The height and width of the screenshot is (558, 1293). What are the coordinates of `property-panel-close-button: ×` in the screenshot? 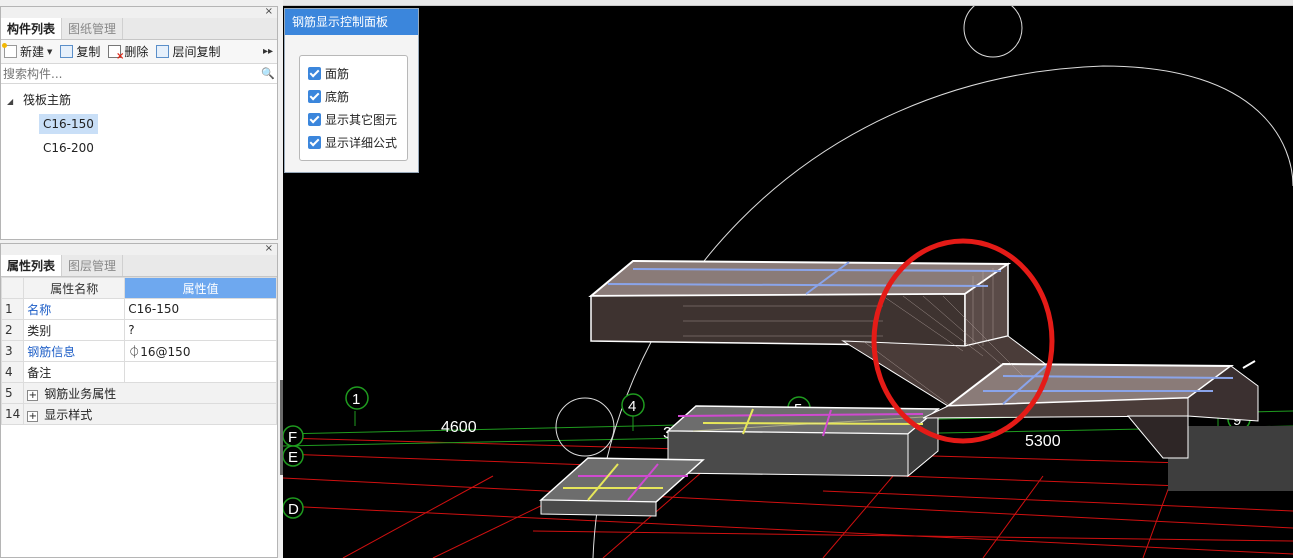 It's located at (139, 249).